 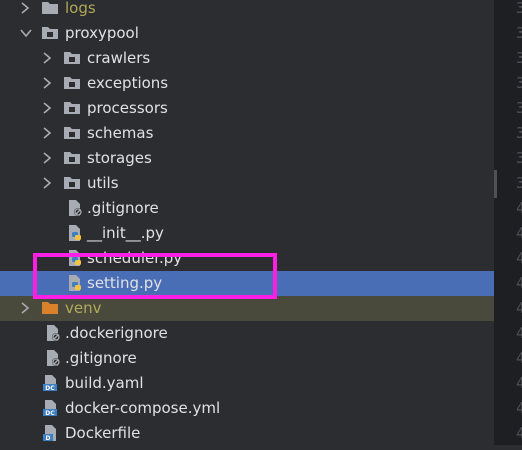 What do you see at coordinates (104, 383) in the screenshot?
I see `tree-item-label: build.yaml` at bounding box center [104, 383].